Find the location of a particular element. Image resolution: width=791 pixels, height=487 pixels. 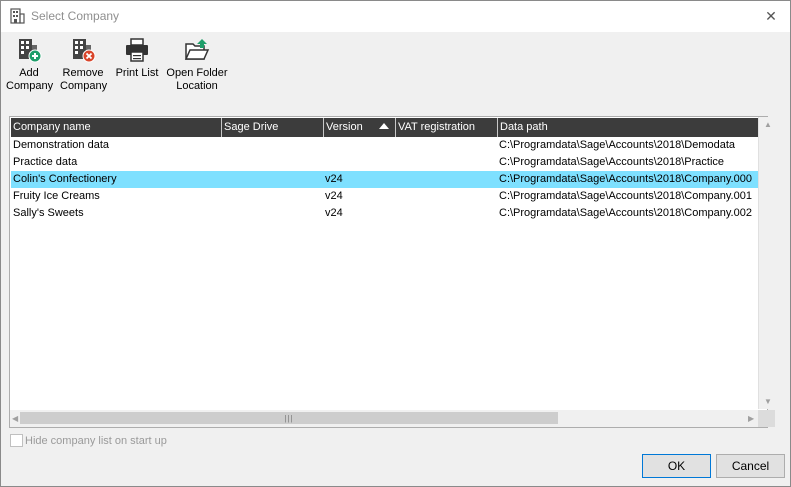

column-header-sage-drive: Sage Drive is located at coordinates (272, 127).